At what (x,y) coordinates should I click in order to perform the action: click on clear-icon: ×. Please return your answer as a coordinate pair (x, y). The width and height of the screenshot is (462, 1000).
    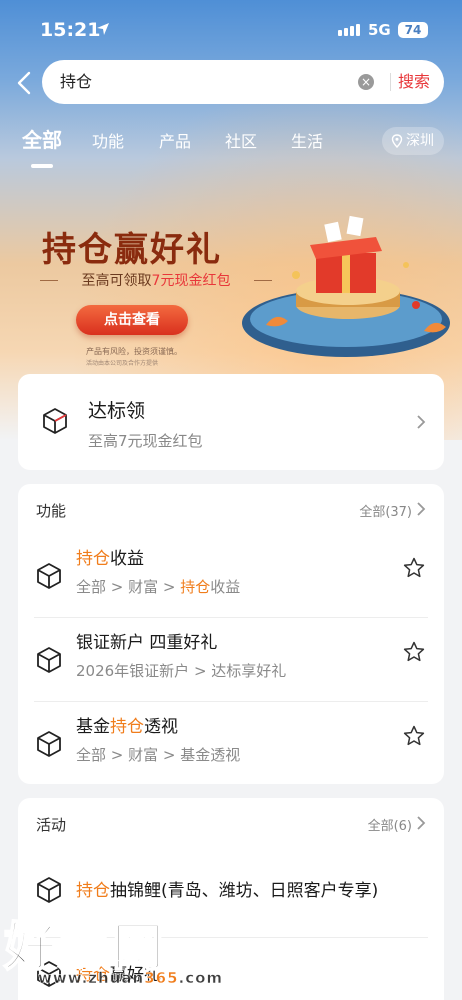
    Looking at the image, I should click on (366, 82).